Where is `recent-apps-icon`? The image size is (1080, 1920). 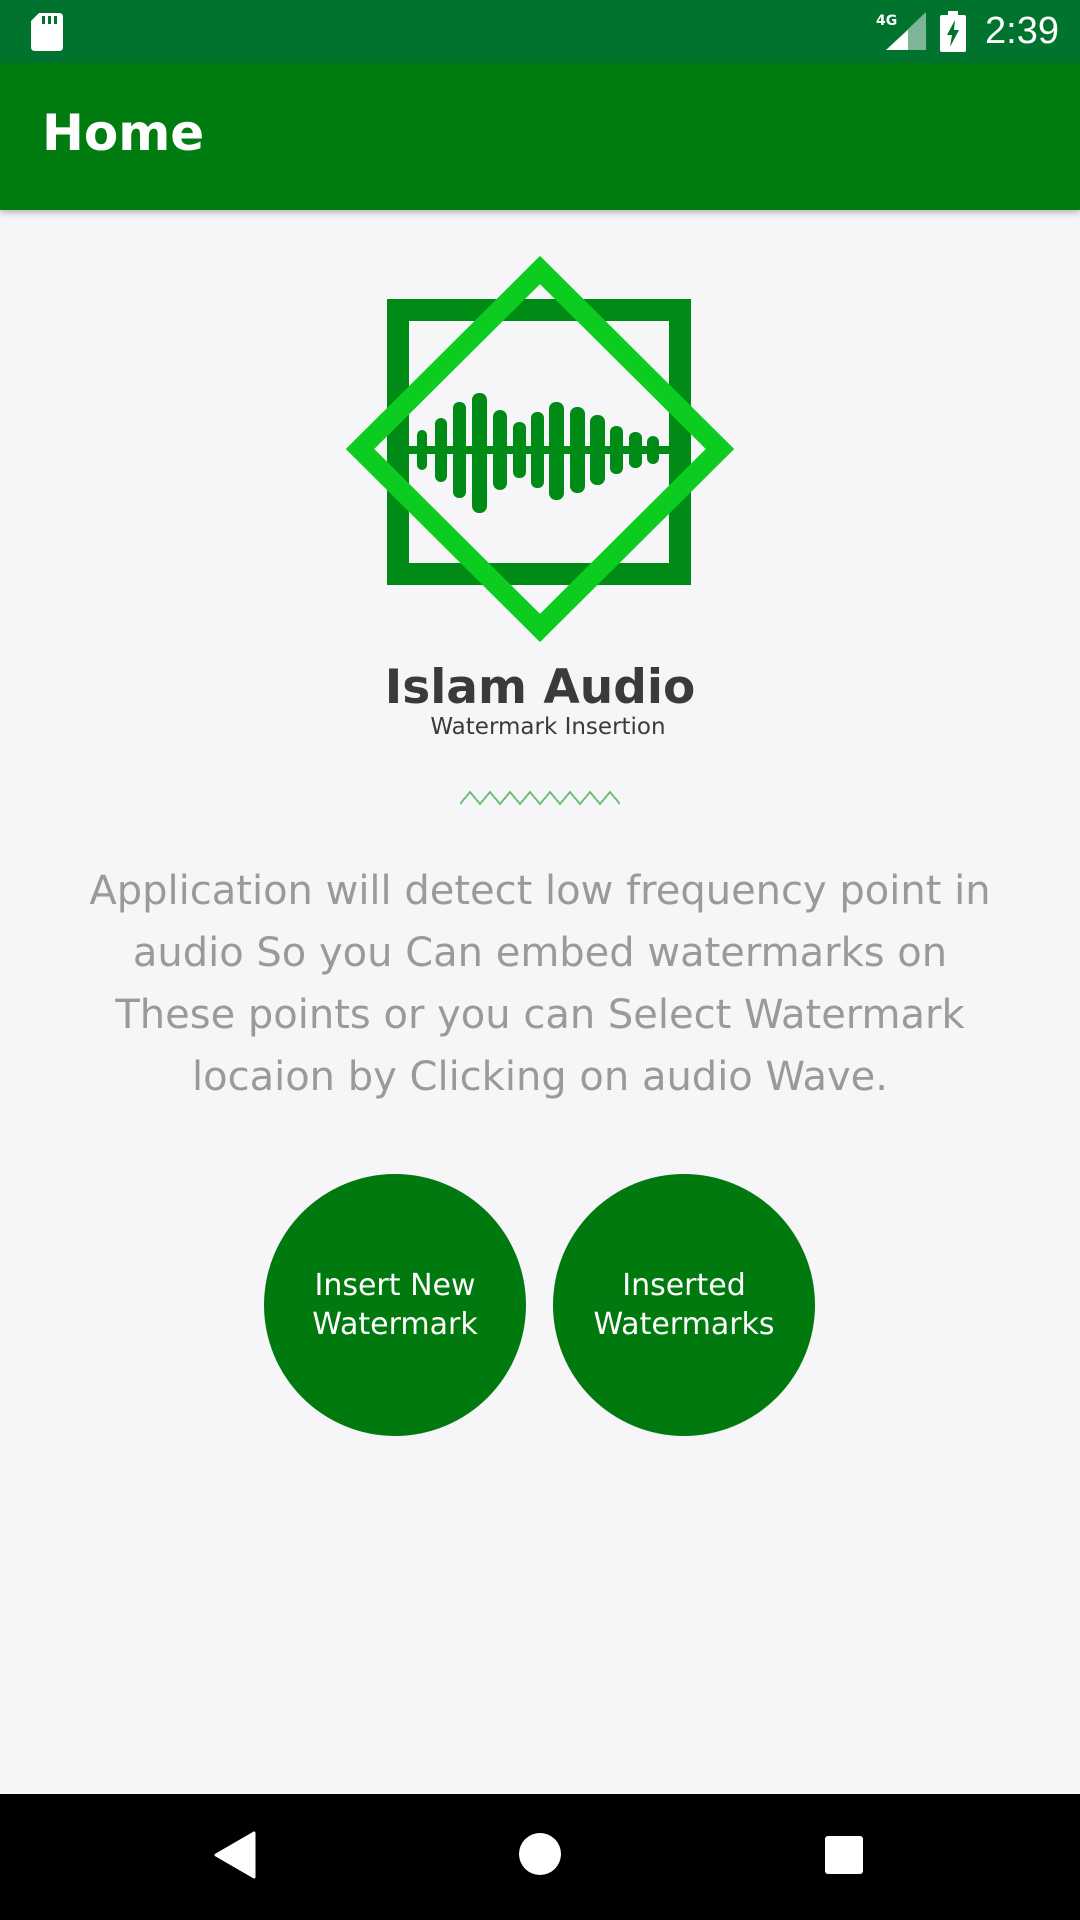 recent-apps-icon is located at coordinates (844, 1855).